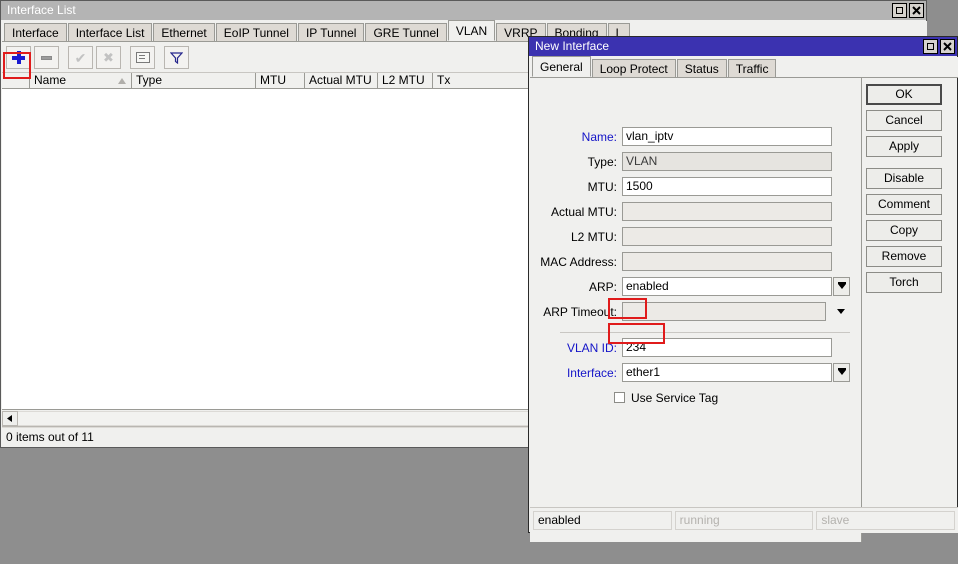 Image resolution: width=958 pixels, height=564 pixels. Describe the element at coordinates (904, 282) in the screenshot. I see `torch-button: Torch` at that location.